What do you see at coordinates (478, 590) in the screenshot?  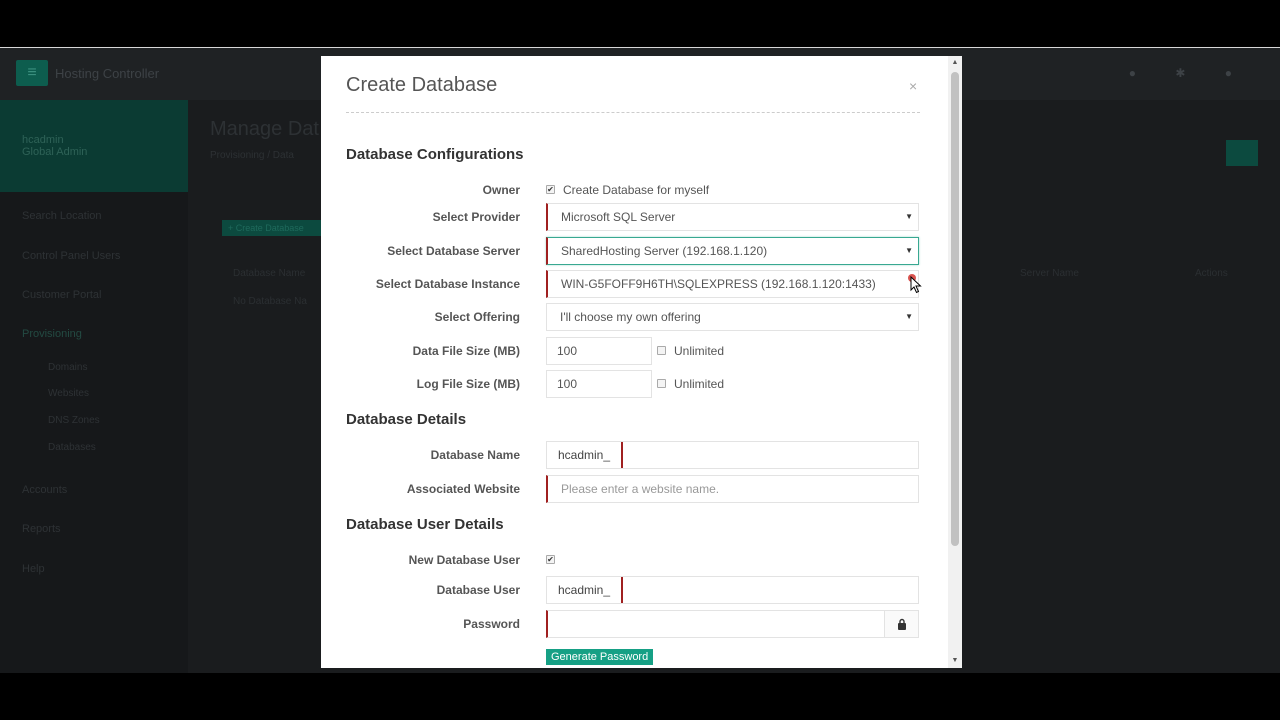 I see `db-user-label: Database User` at bounding box center [478, 590].